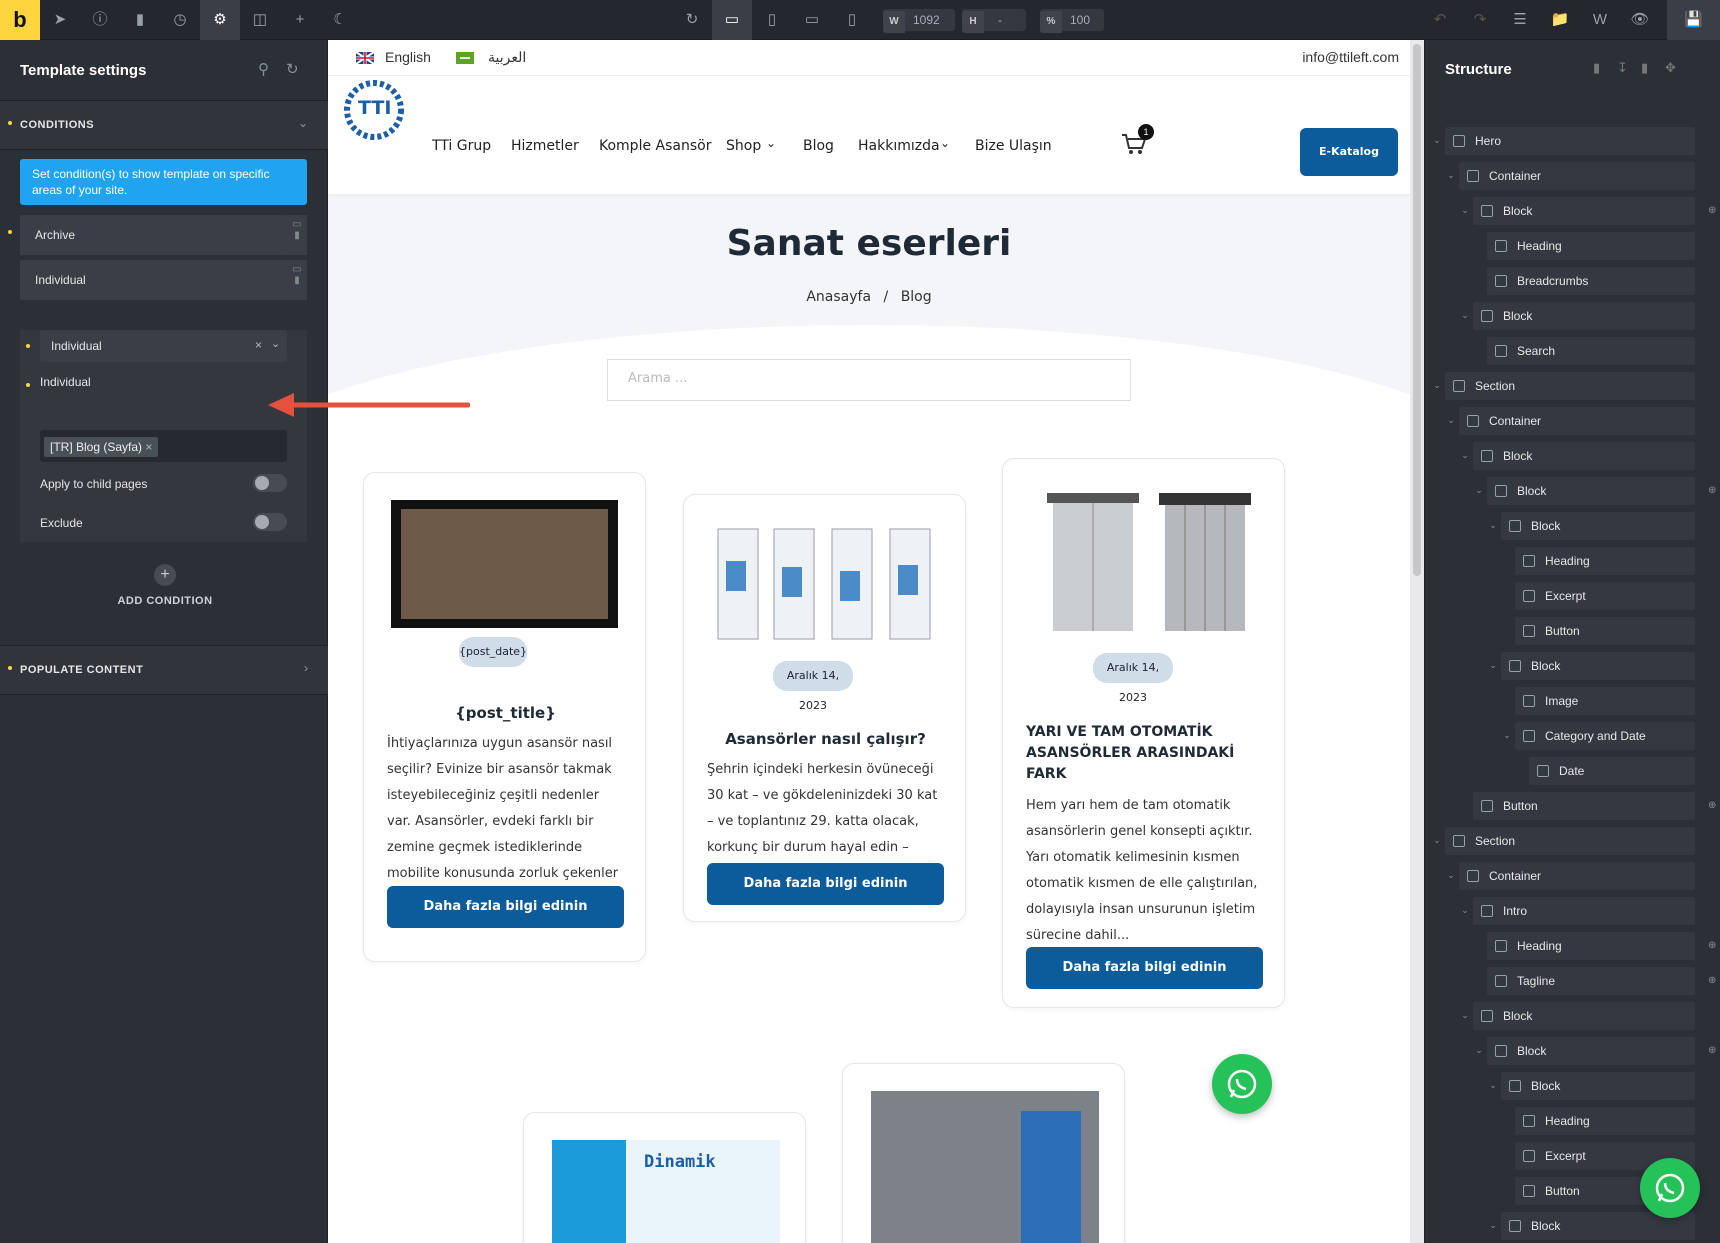 This screenshot has width=1720, height=1243. What do you see at coordinates (163, 346) in the screenshot?
I see `condition-type-select: Individual × ⌄` at bounding box center [163, 346].